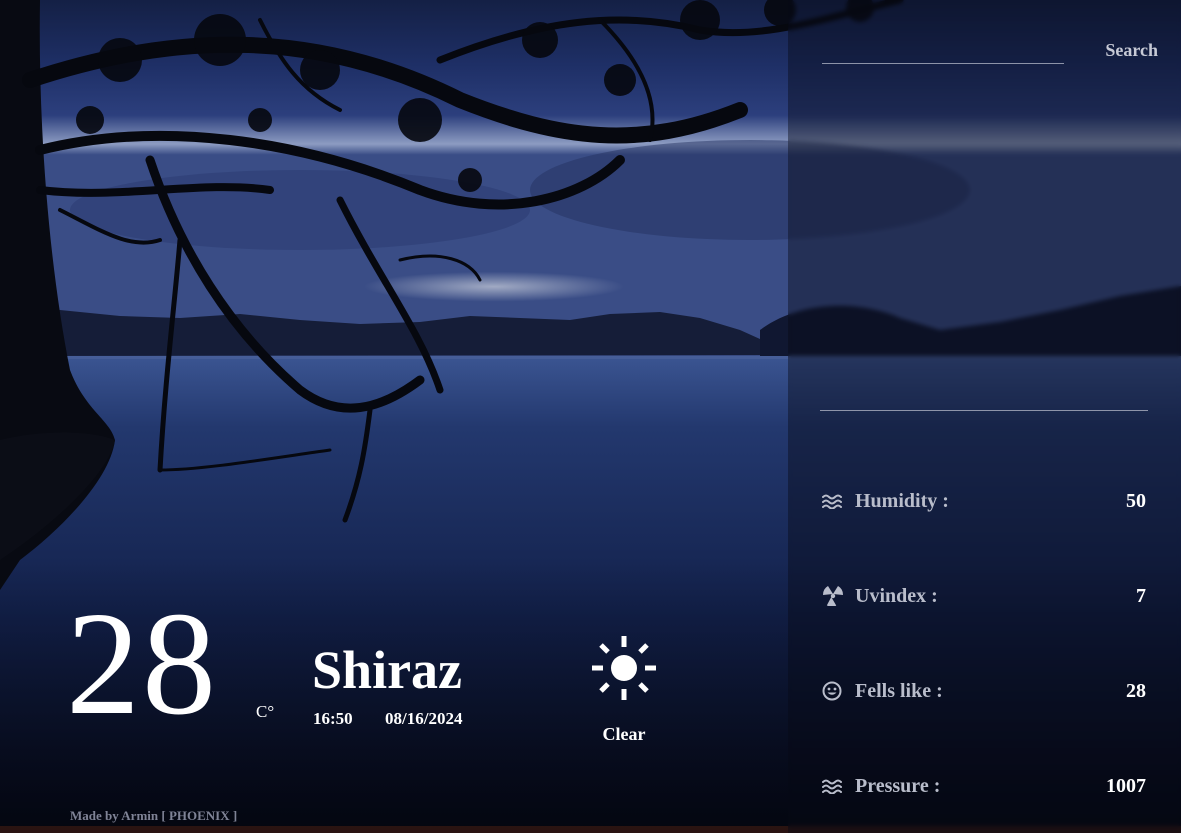  What do you see at coordinates (624, 734) in the screenshot?
I see `condition-label: Clear` at bounding box center [624, 734].